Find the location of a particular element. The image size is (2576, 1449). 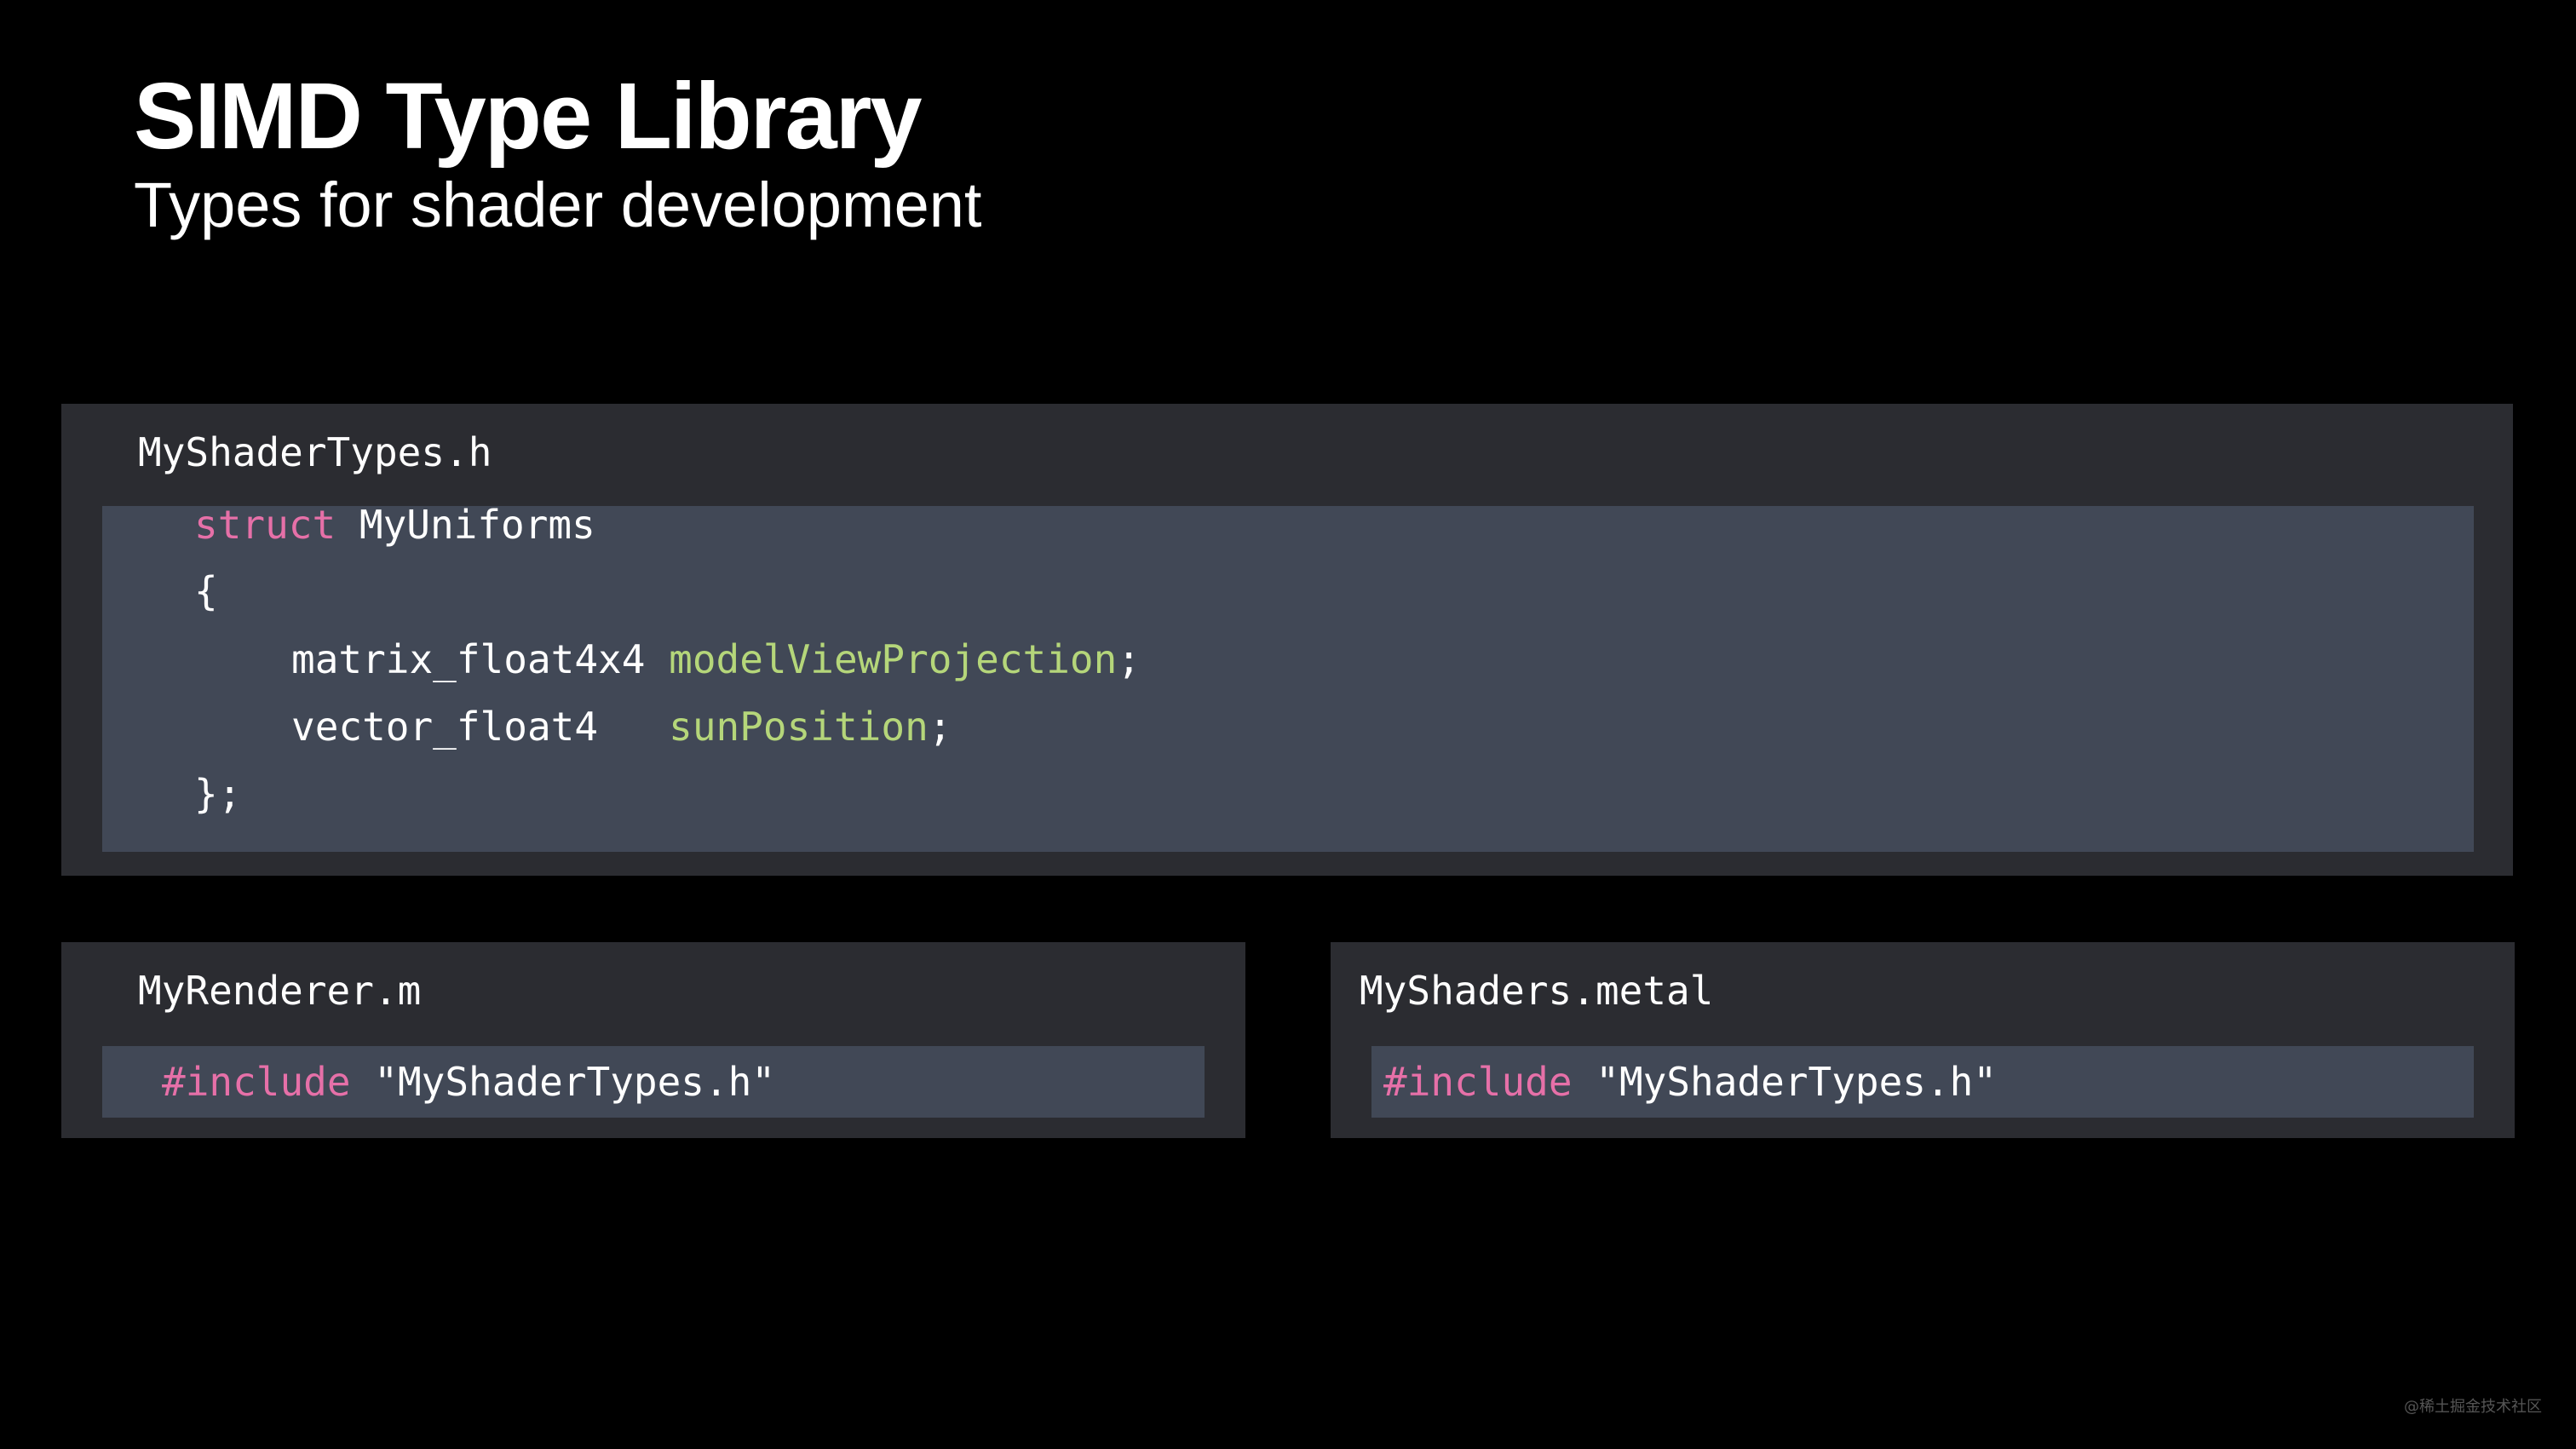

shaders-filename: MyShaders.metal is located at coordinates (1537, 991).